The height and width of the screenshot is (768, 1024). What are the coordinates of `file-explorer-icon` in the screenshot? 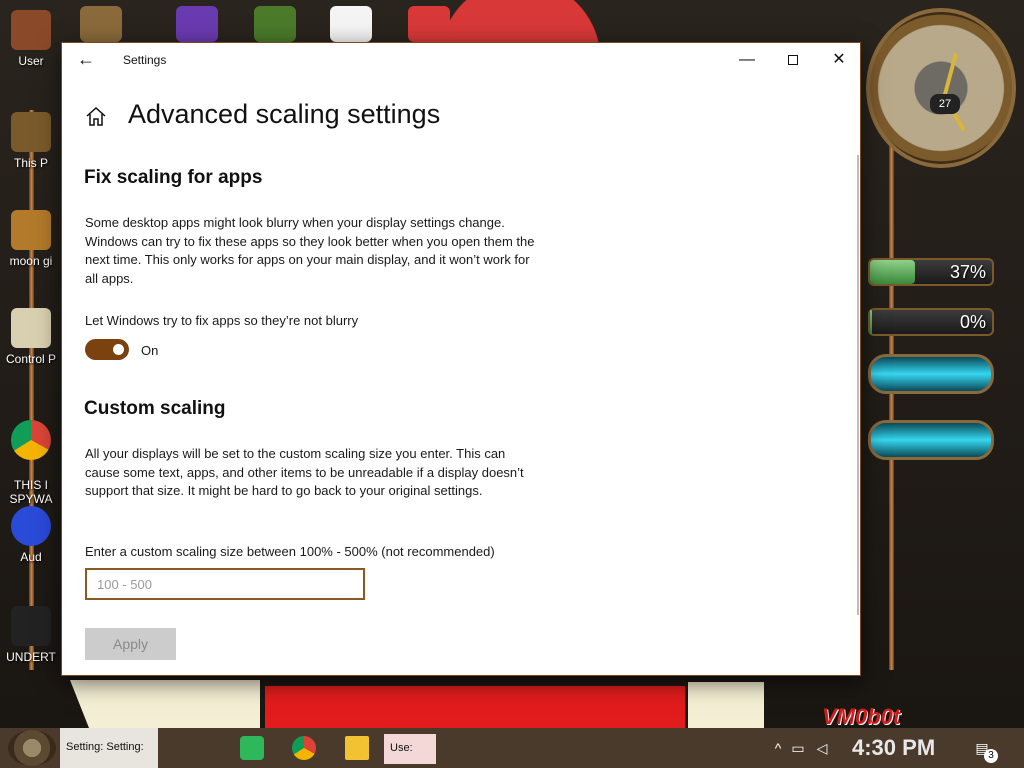 It's located at (357, 748).